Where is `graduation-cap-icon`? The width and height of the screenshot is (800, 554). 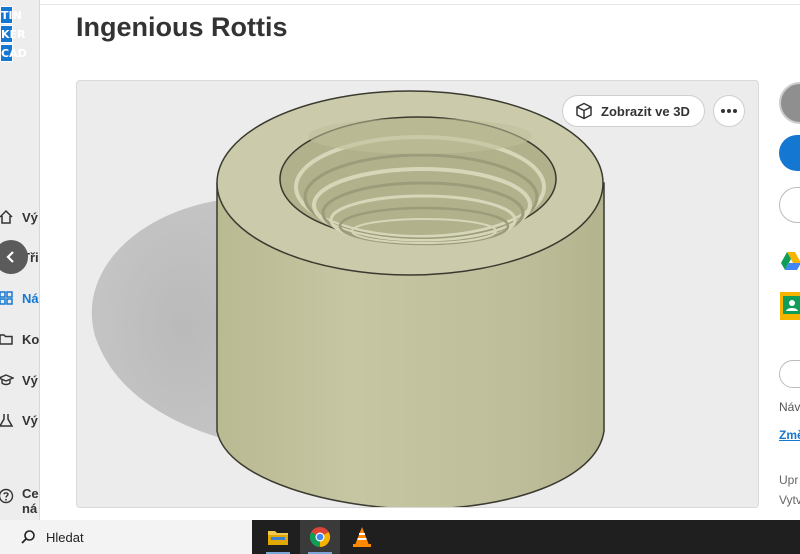 graduation-cap-icon is located at coordinates (7, 380).